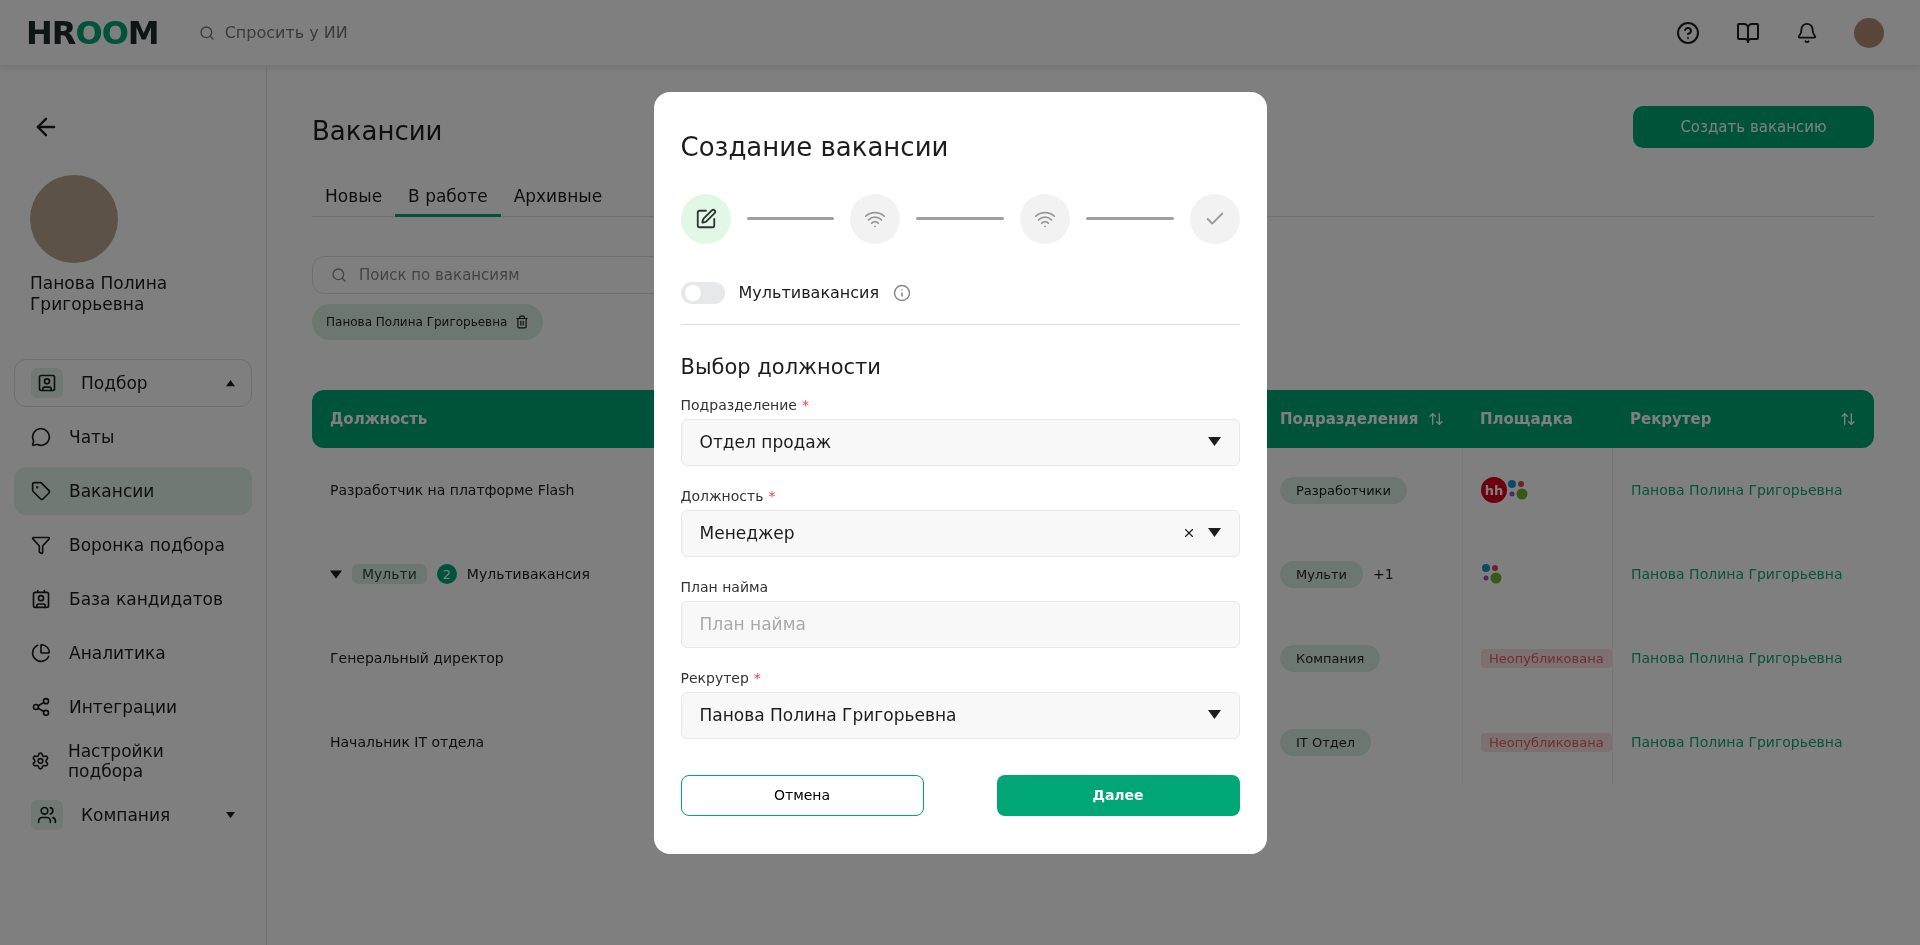 The image size is (1920, 945). I want to click on sidebar-group: Компания, so click(133, 815).